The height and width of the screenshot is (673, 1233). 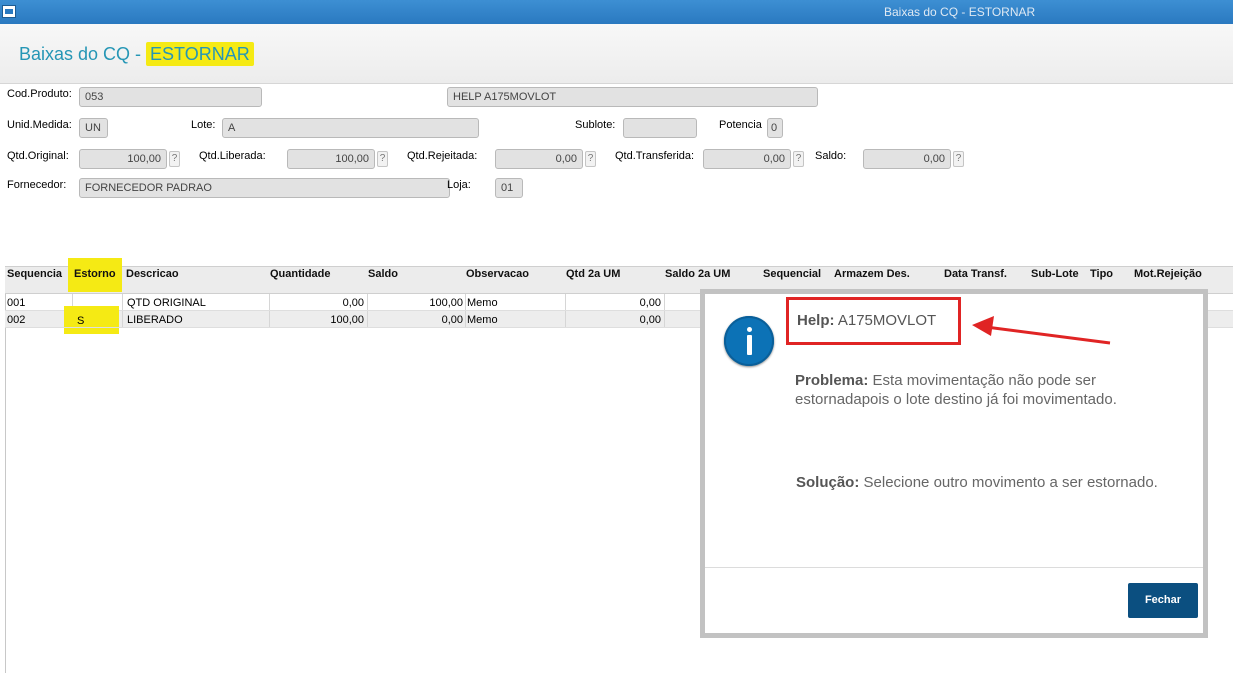 What do you see at coordinates (984, 380) in the screenshot?
I see `problem-line-1: Esta movimentação não pode ser` at bounding box center [984, 380].